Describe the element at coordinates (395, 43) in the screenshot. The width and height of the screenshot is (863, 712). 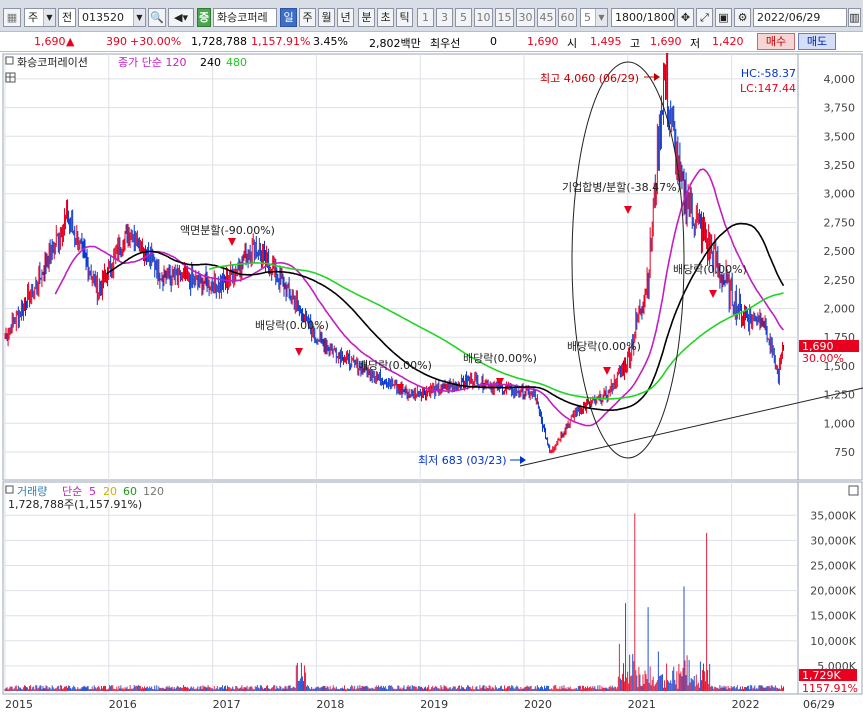
I see `trade-amount: 2,802백만` at that location.